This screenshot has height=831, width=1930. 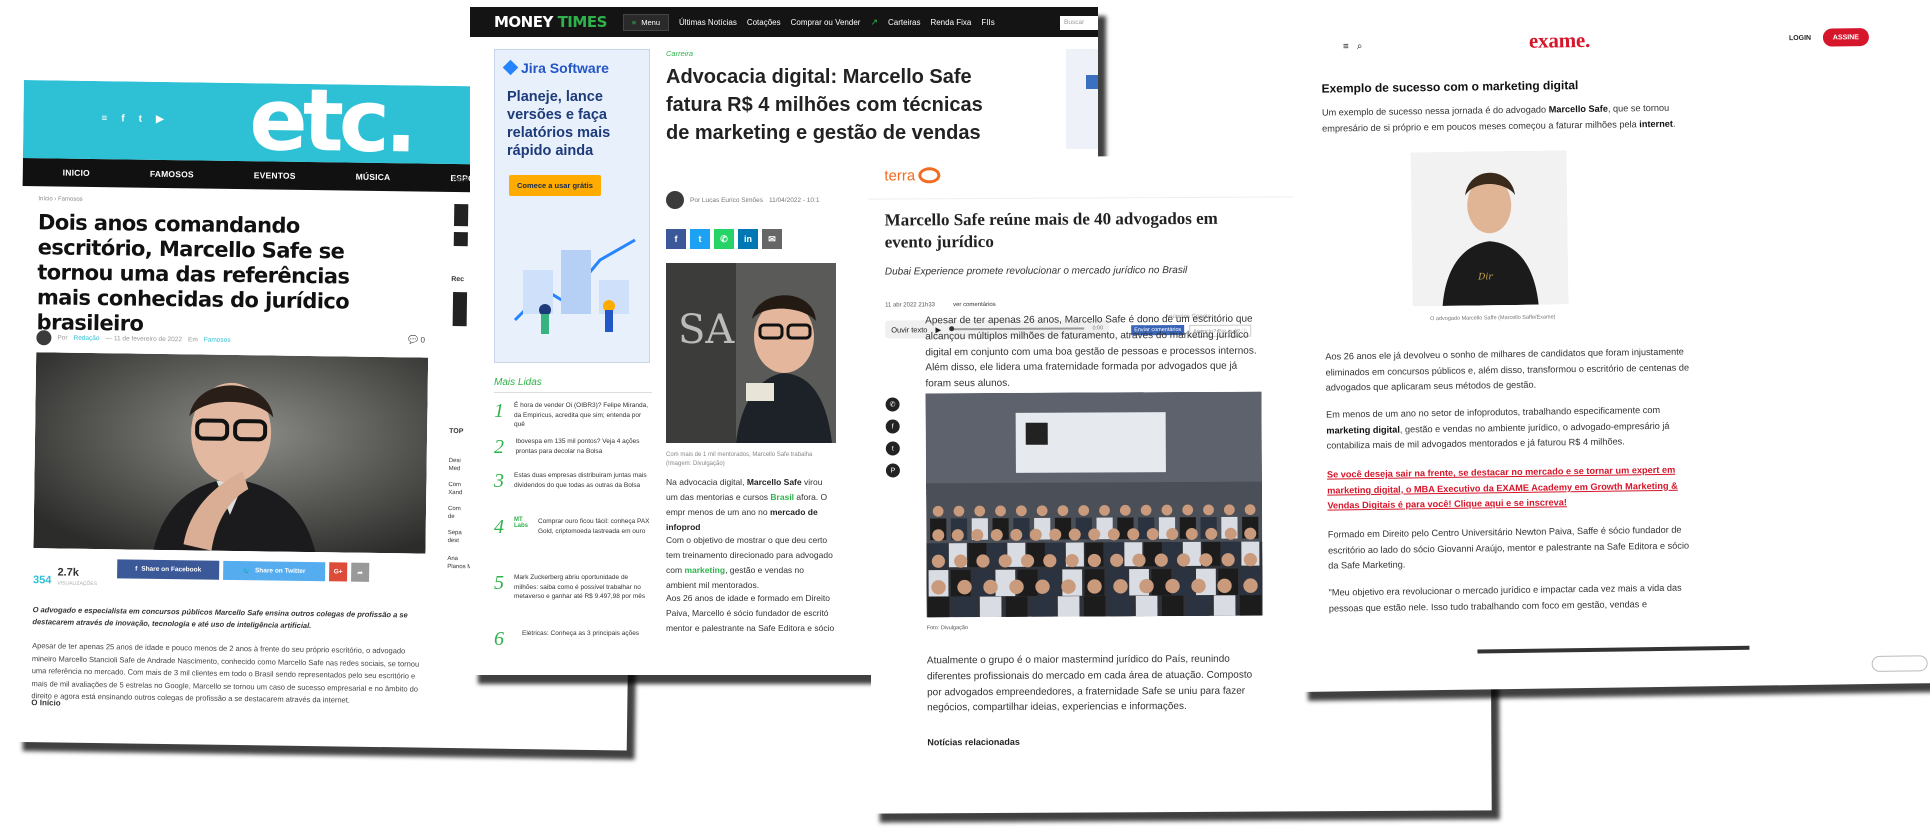 What do you see at coordinates (104, 118) in the screenshot?
I see `menu-icon: ≡` at bounding box center [104, 118].